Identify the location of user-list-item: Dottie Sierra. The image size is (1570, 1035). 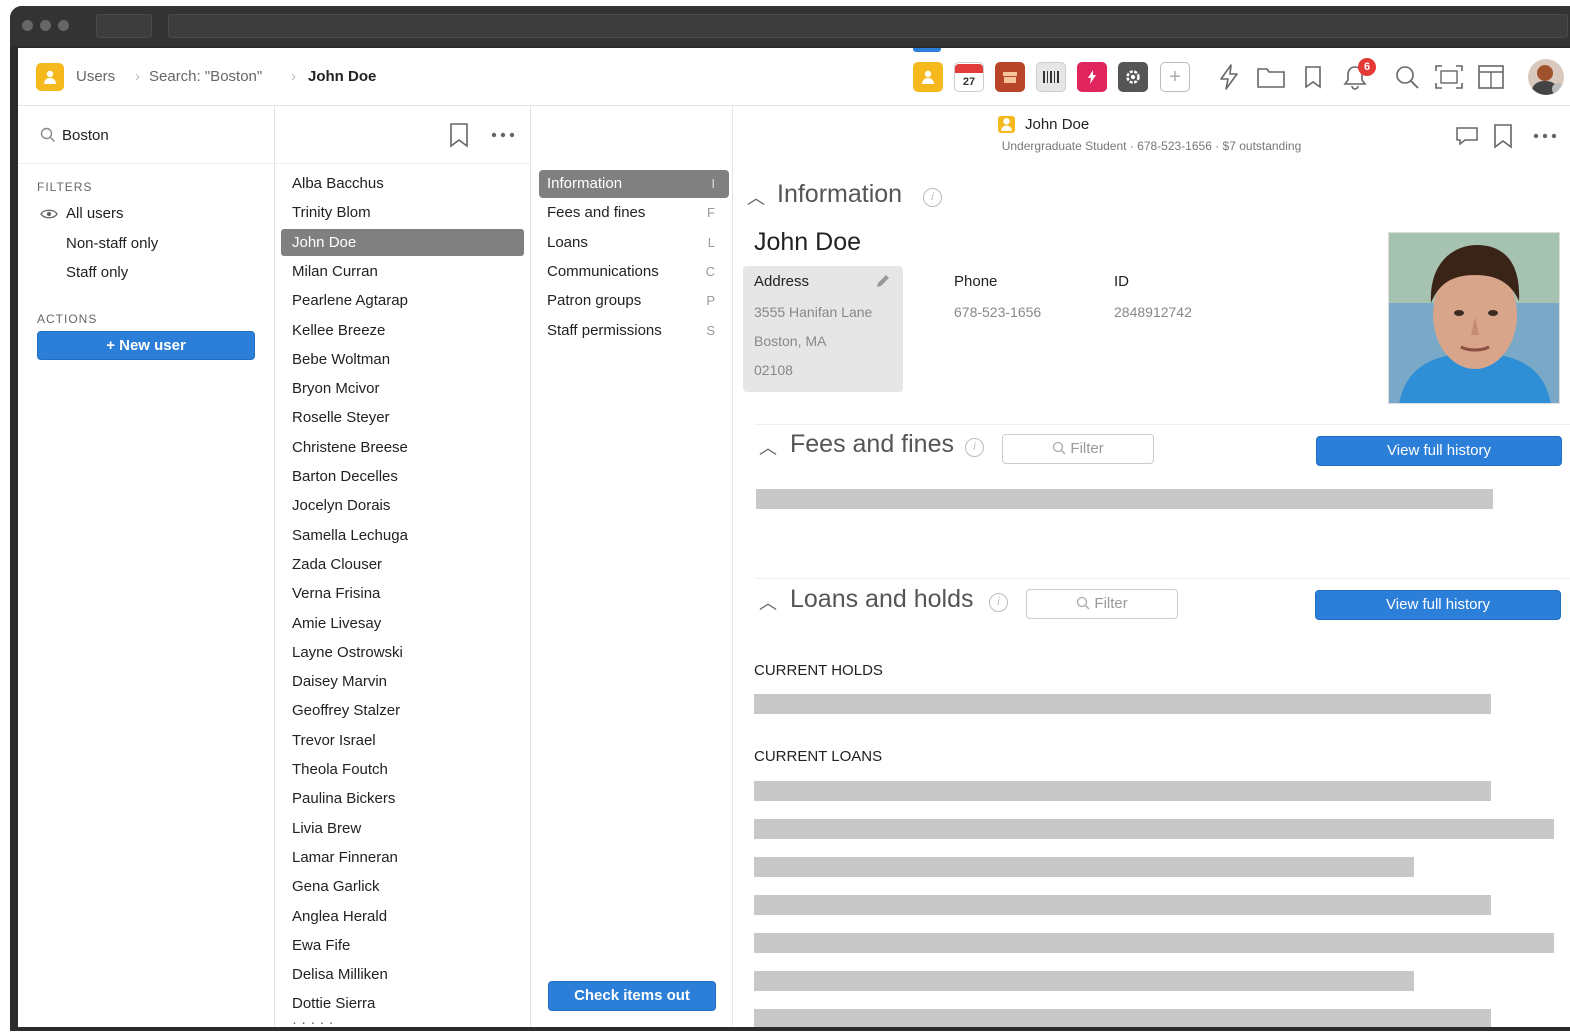
(402, 1003).